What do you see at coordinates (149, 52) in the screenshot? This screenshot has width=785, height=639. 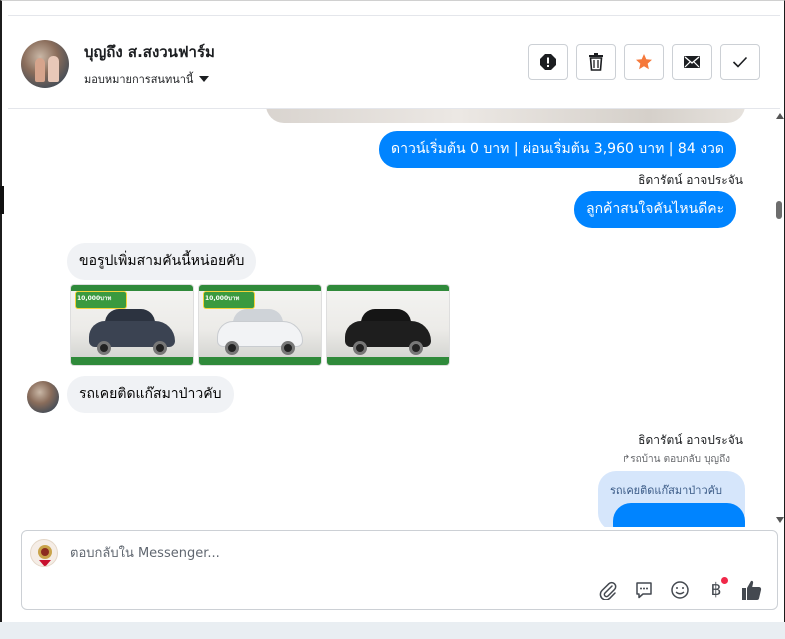 I see `contact-name: บุญถึง ส.สงวนฟาร์ม` at bounding box center [149, 52].